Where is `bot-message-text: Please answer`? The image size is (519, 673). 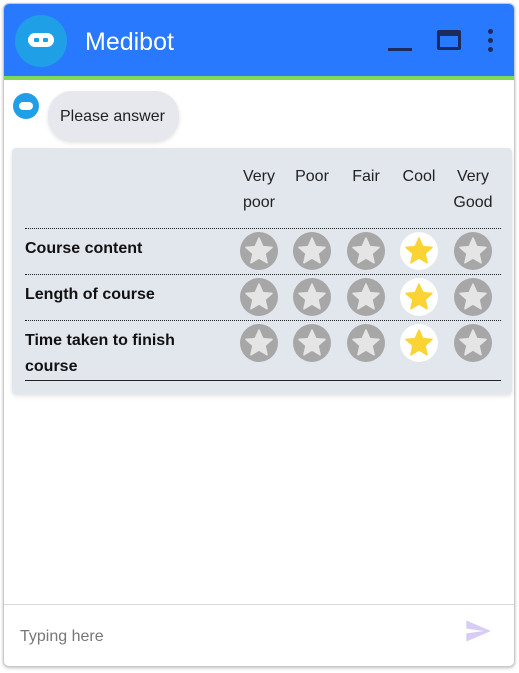
bot-message-text: Please answer is located at coordinates (112, 116).